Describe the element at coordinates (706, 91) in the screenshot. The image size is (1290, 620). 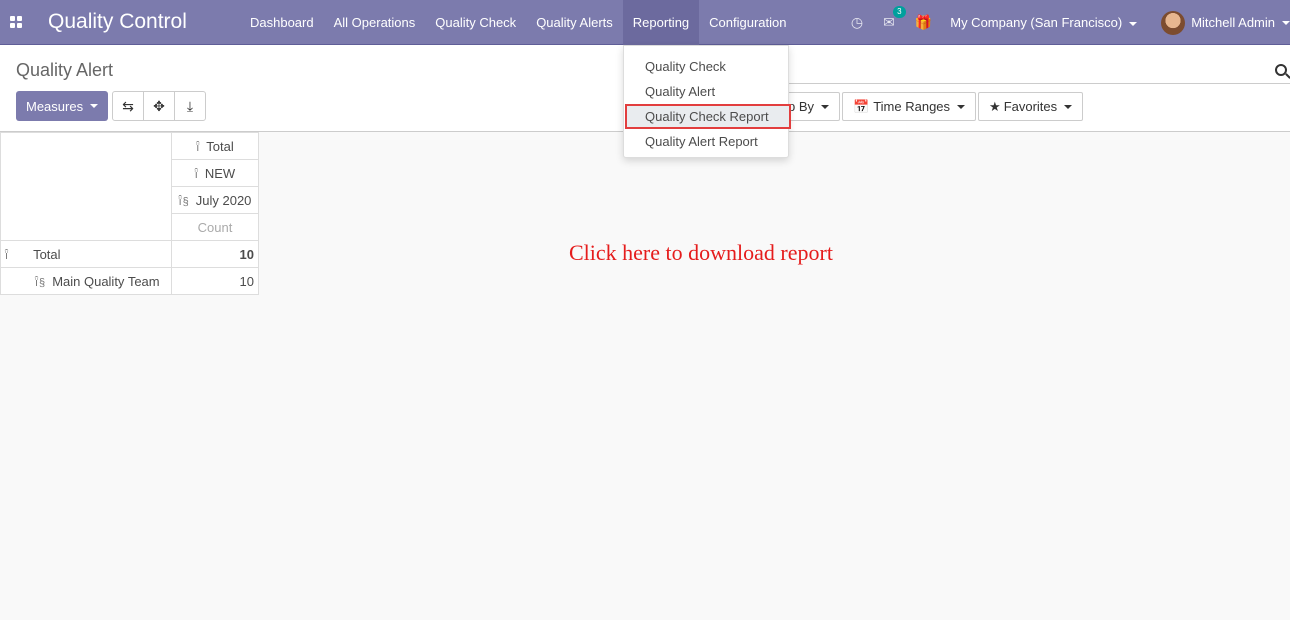
I see `dropdown-item-quality-alert: Quality Alert` at that location.